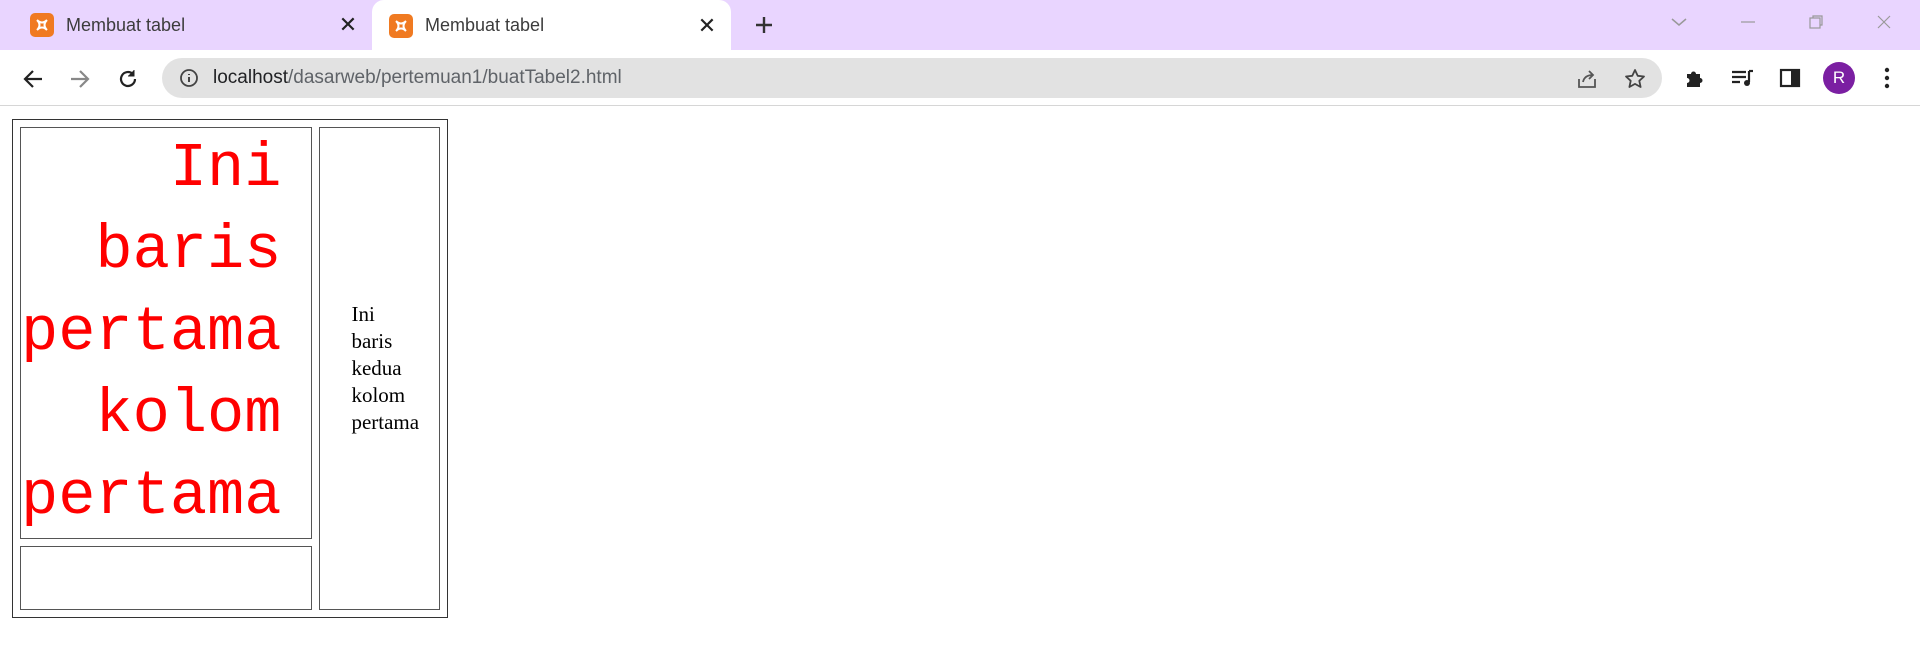 This screenshot has width=1920, height=661. What do you see at coordinates (1790, 78) in the screenshot?
I see `side-panel-icon` at bounding box center [1790, 78].